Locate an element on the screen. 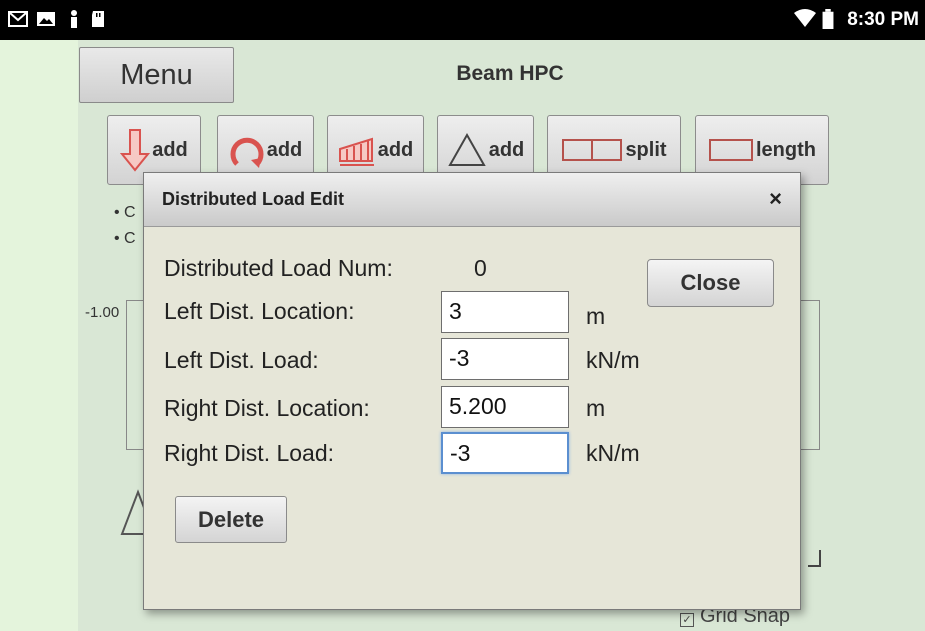  distributed-load-icon is located at coordinates (356, 151).